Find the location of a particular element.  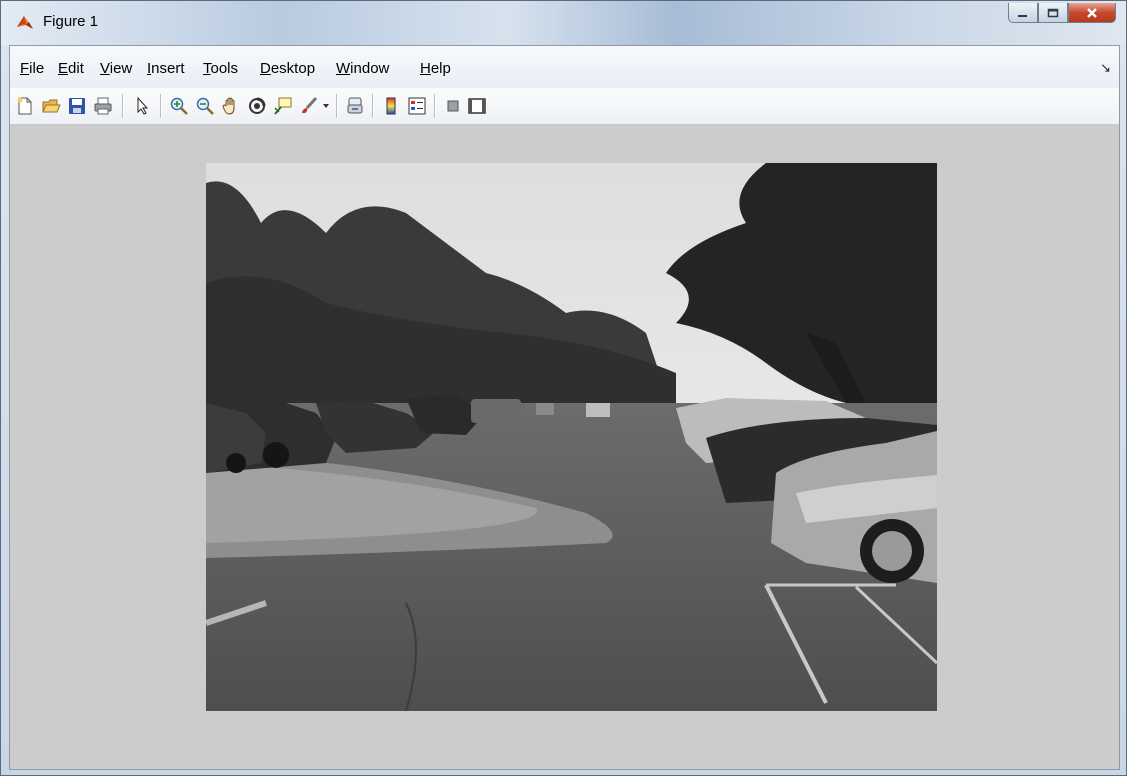

minimize-icon is located at coordinates (1022, 15).